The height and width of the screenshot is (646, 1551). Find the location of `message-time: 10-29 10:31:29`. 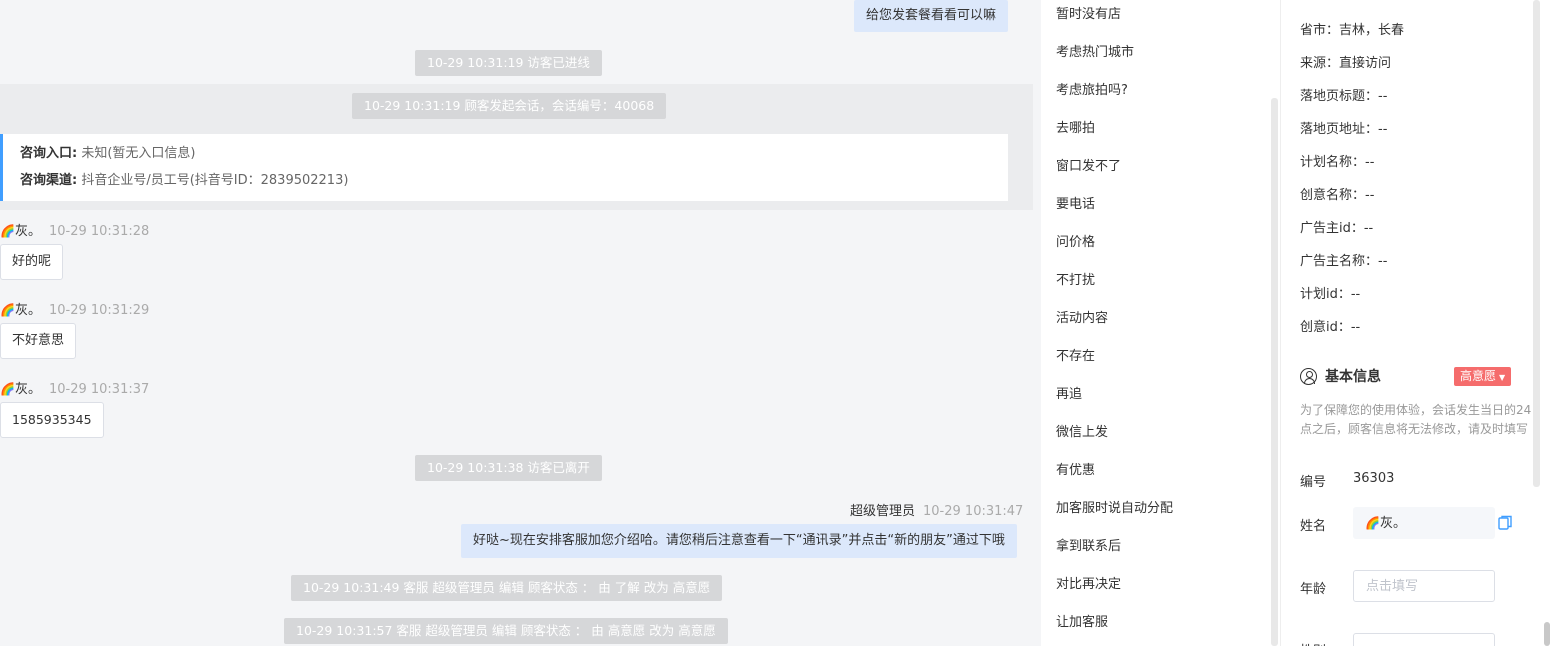

message-time: 10-29 10:31:29 is located at coordinates (99, 310).